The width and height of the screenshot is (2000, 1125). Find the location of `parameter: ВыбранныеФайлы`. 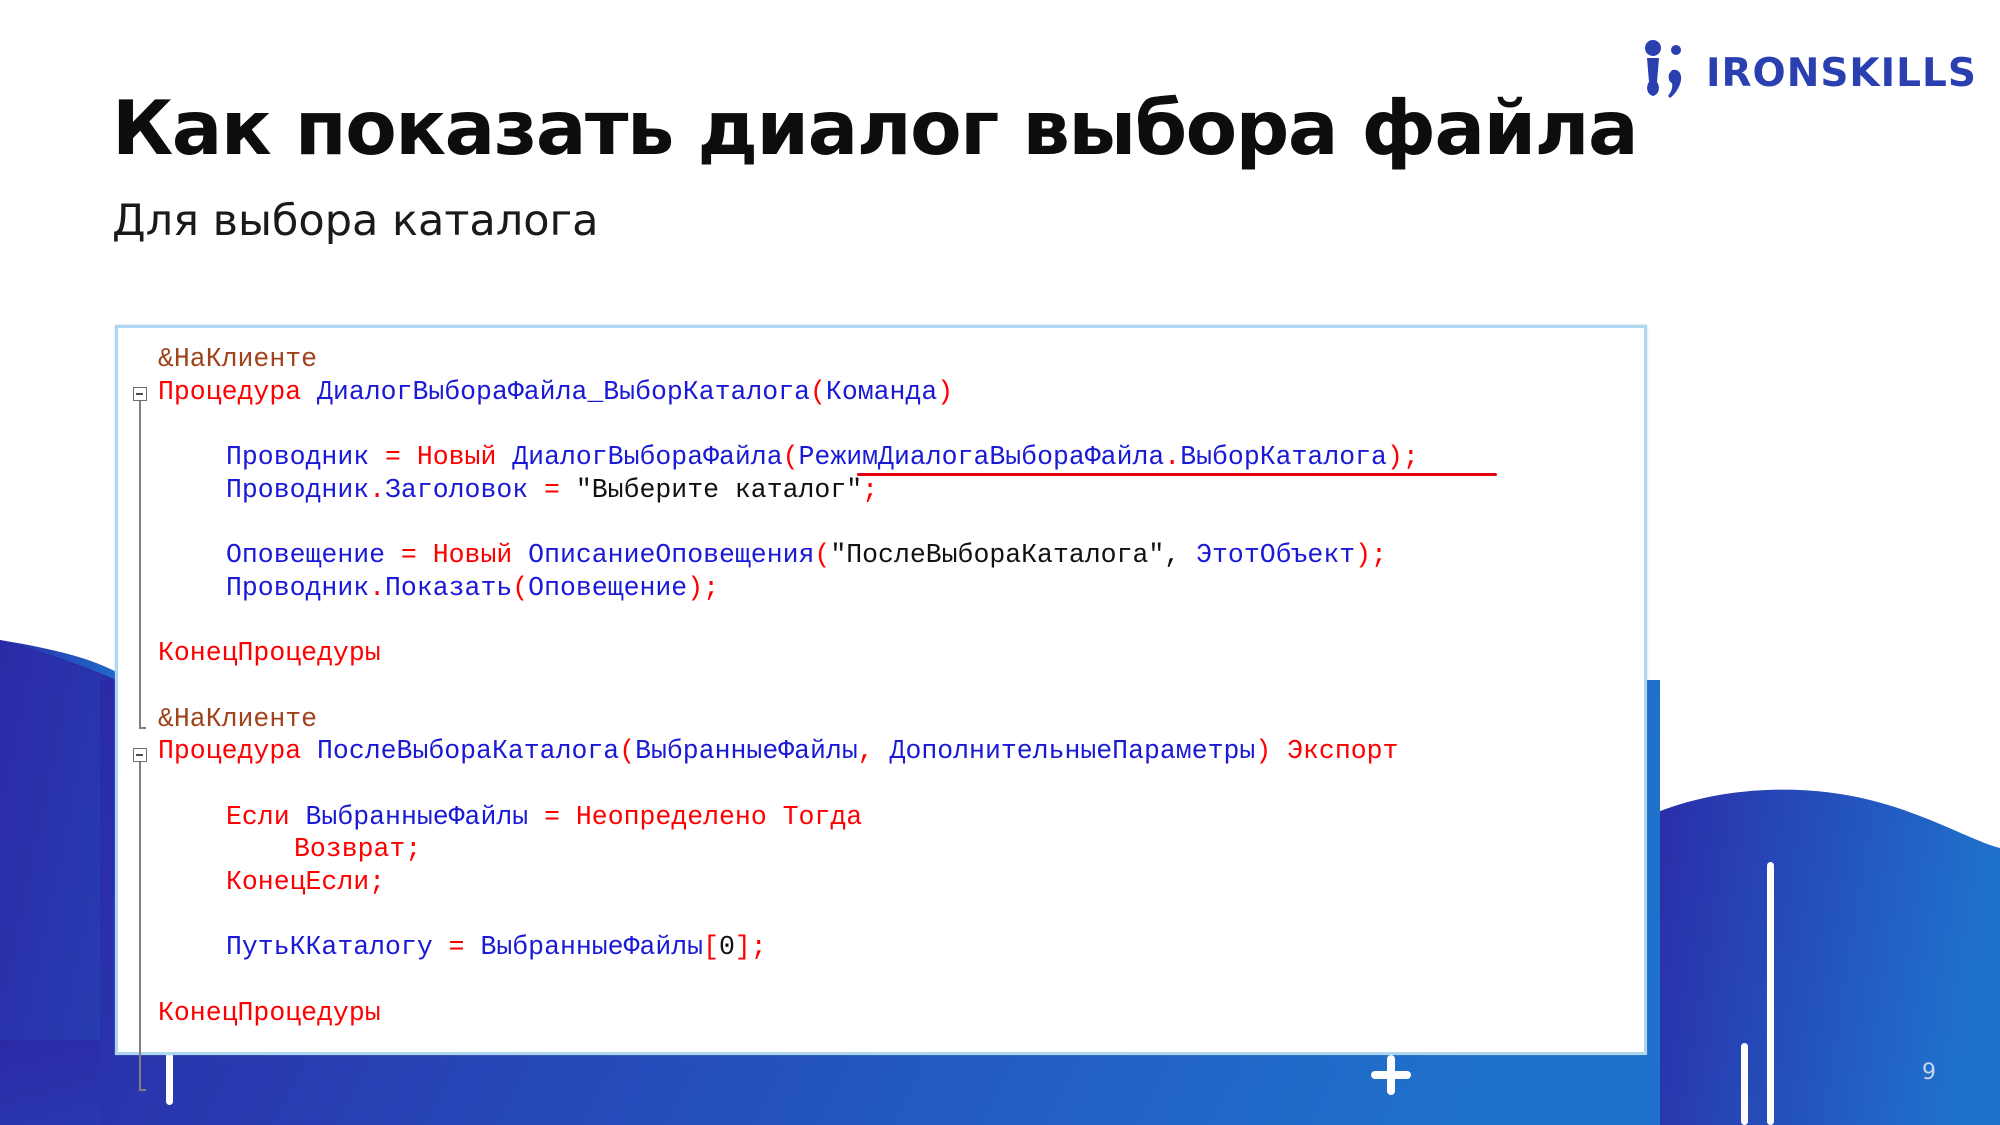

parameter: ВыбранныеФайлы is located at coordinates (746, 751).